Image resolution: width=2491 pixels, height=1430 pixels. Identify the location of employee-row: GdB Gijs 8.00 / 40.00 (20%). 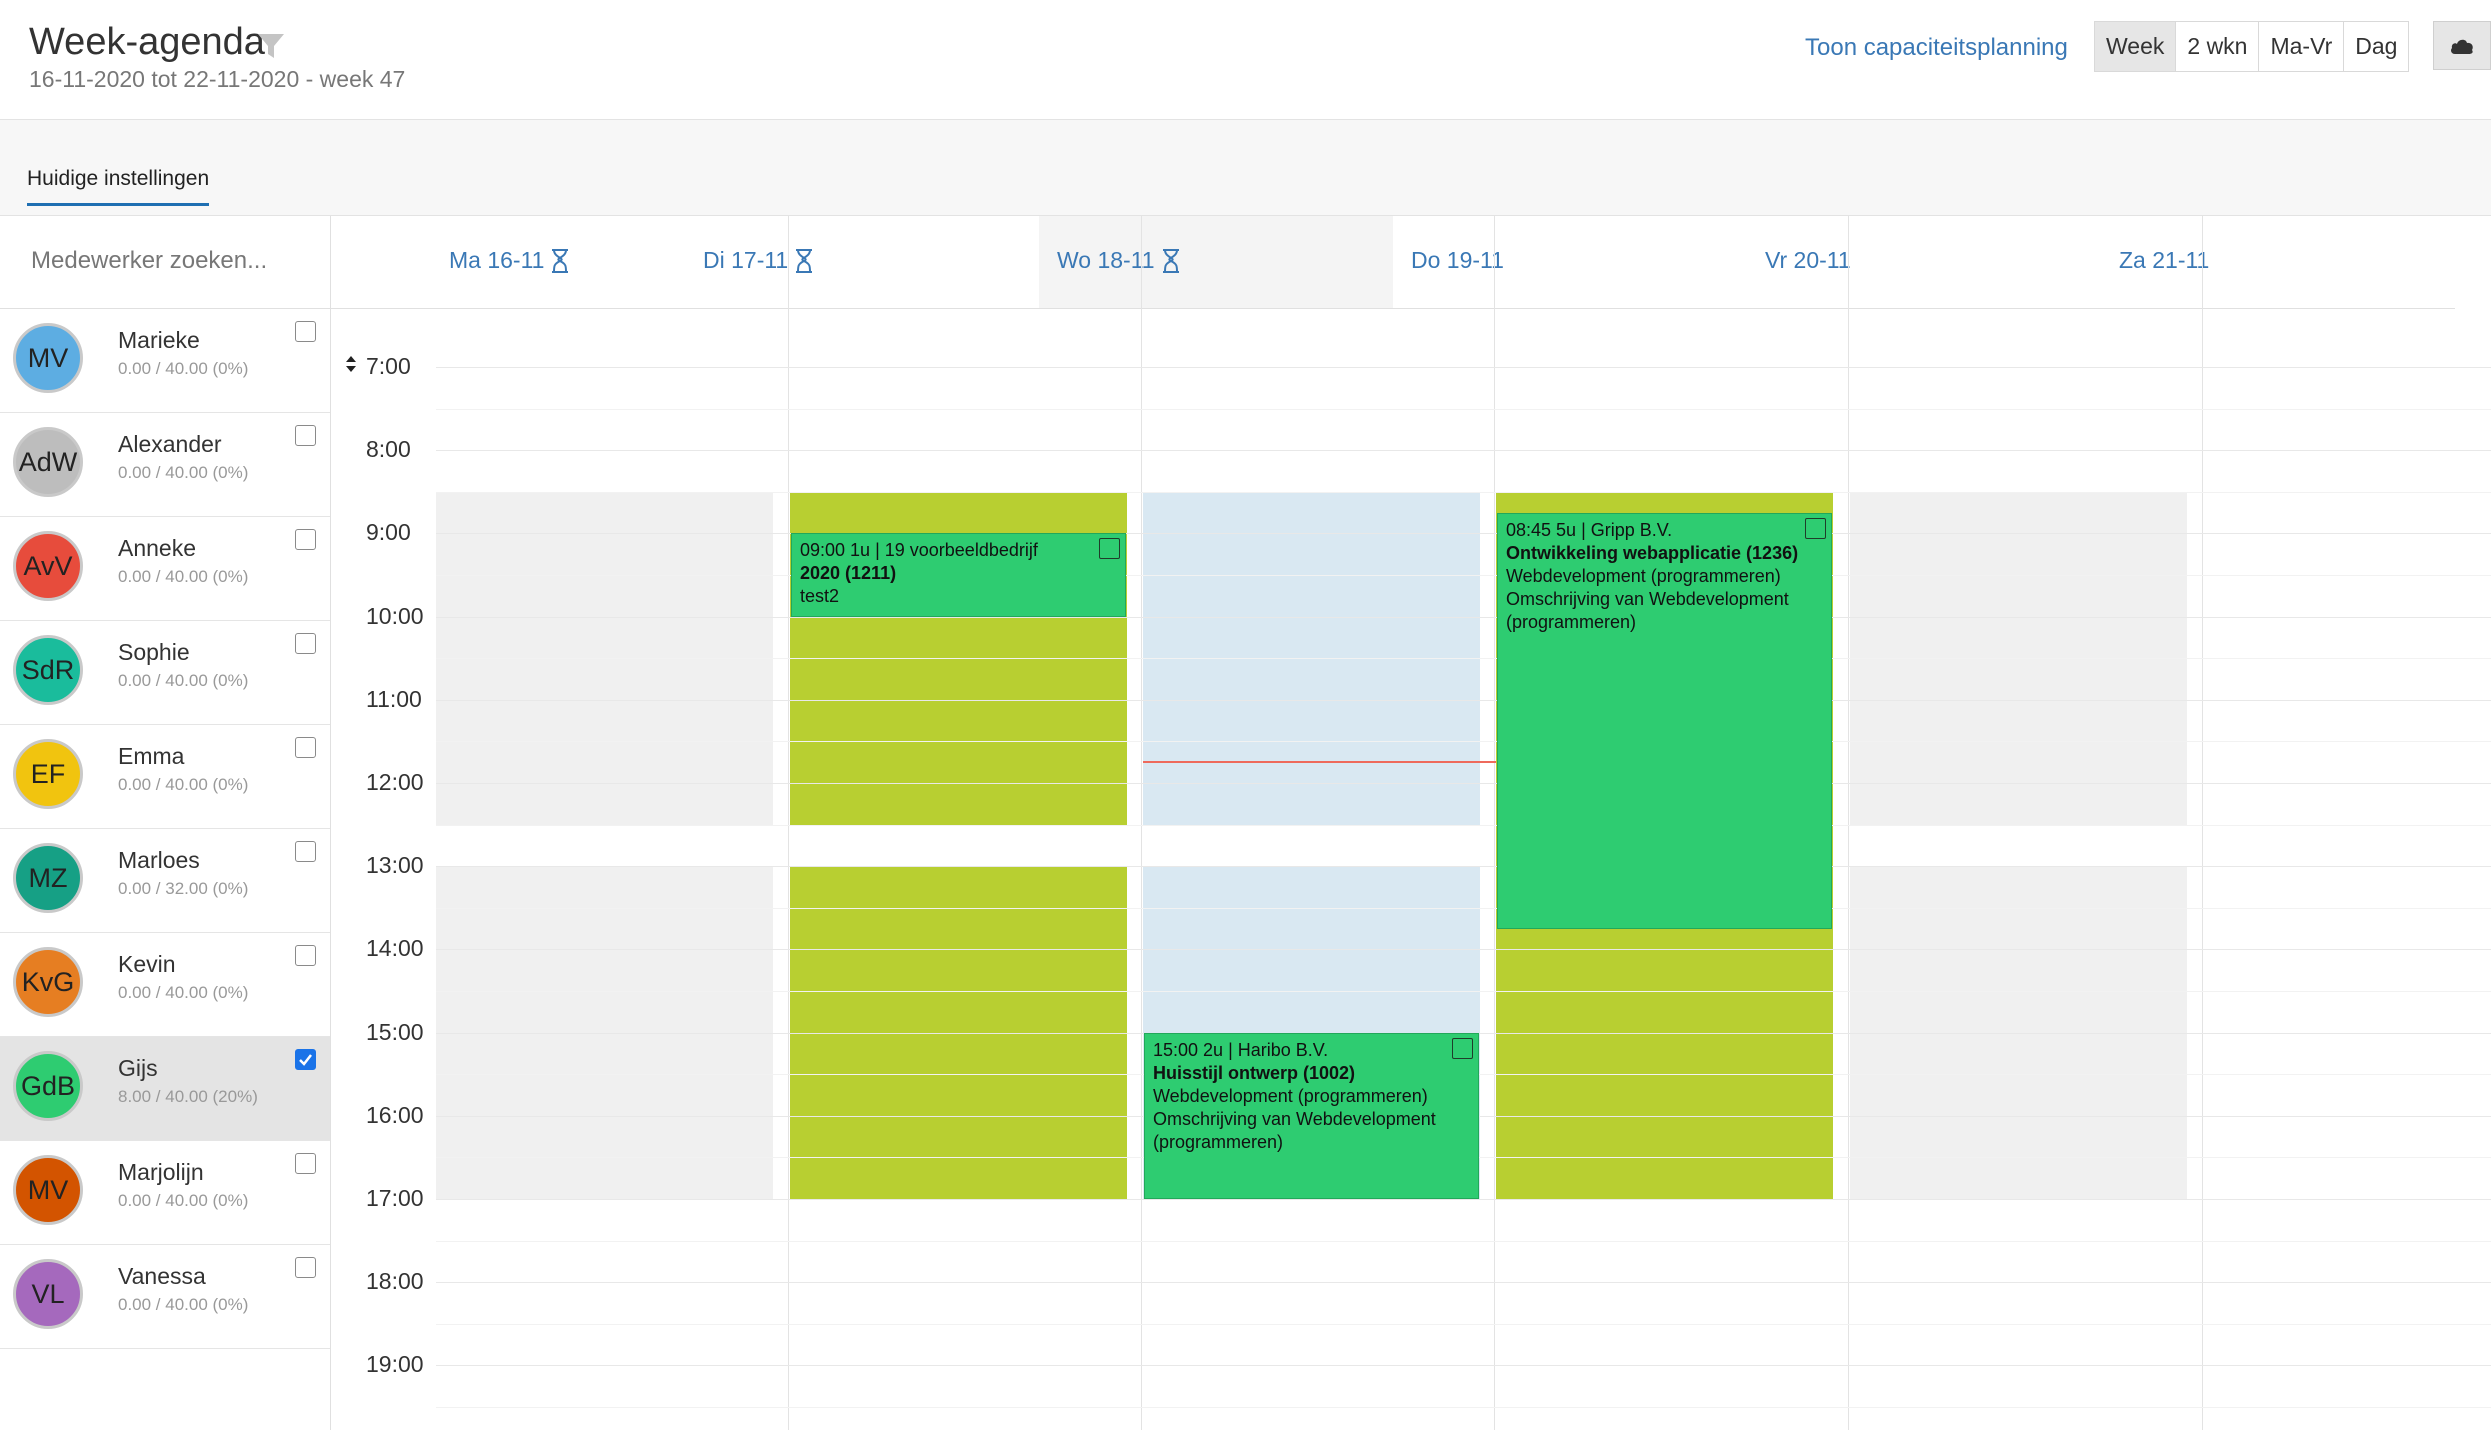
(165, 1089).